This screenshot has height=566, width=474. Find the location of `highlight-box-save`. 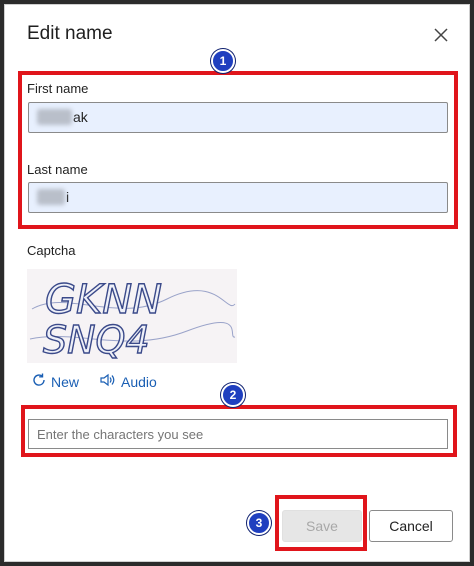

highlight-box-save is located at coordinates (321, 523).